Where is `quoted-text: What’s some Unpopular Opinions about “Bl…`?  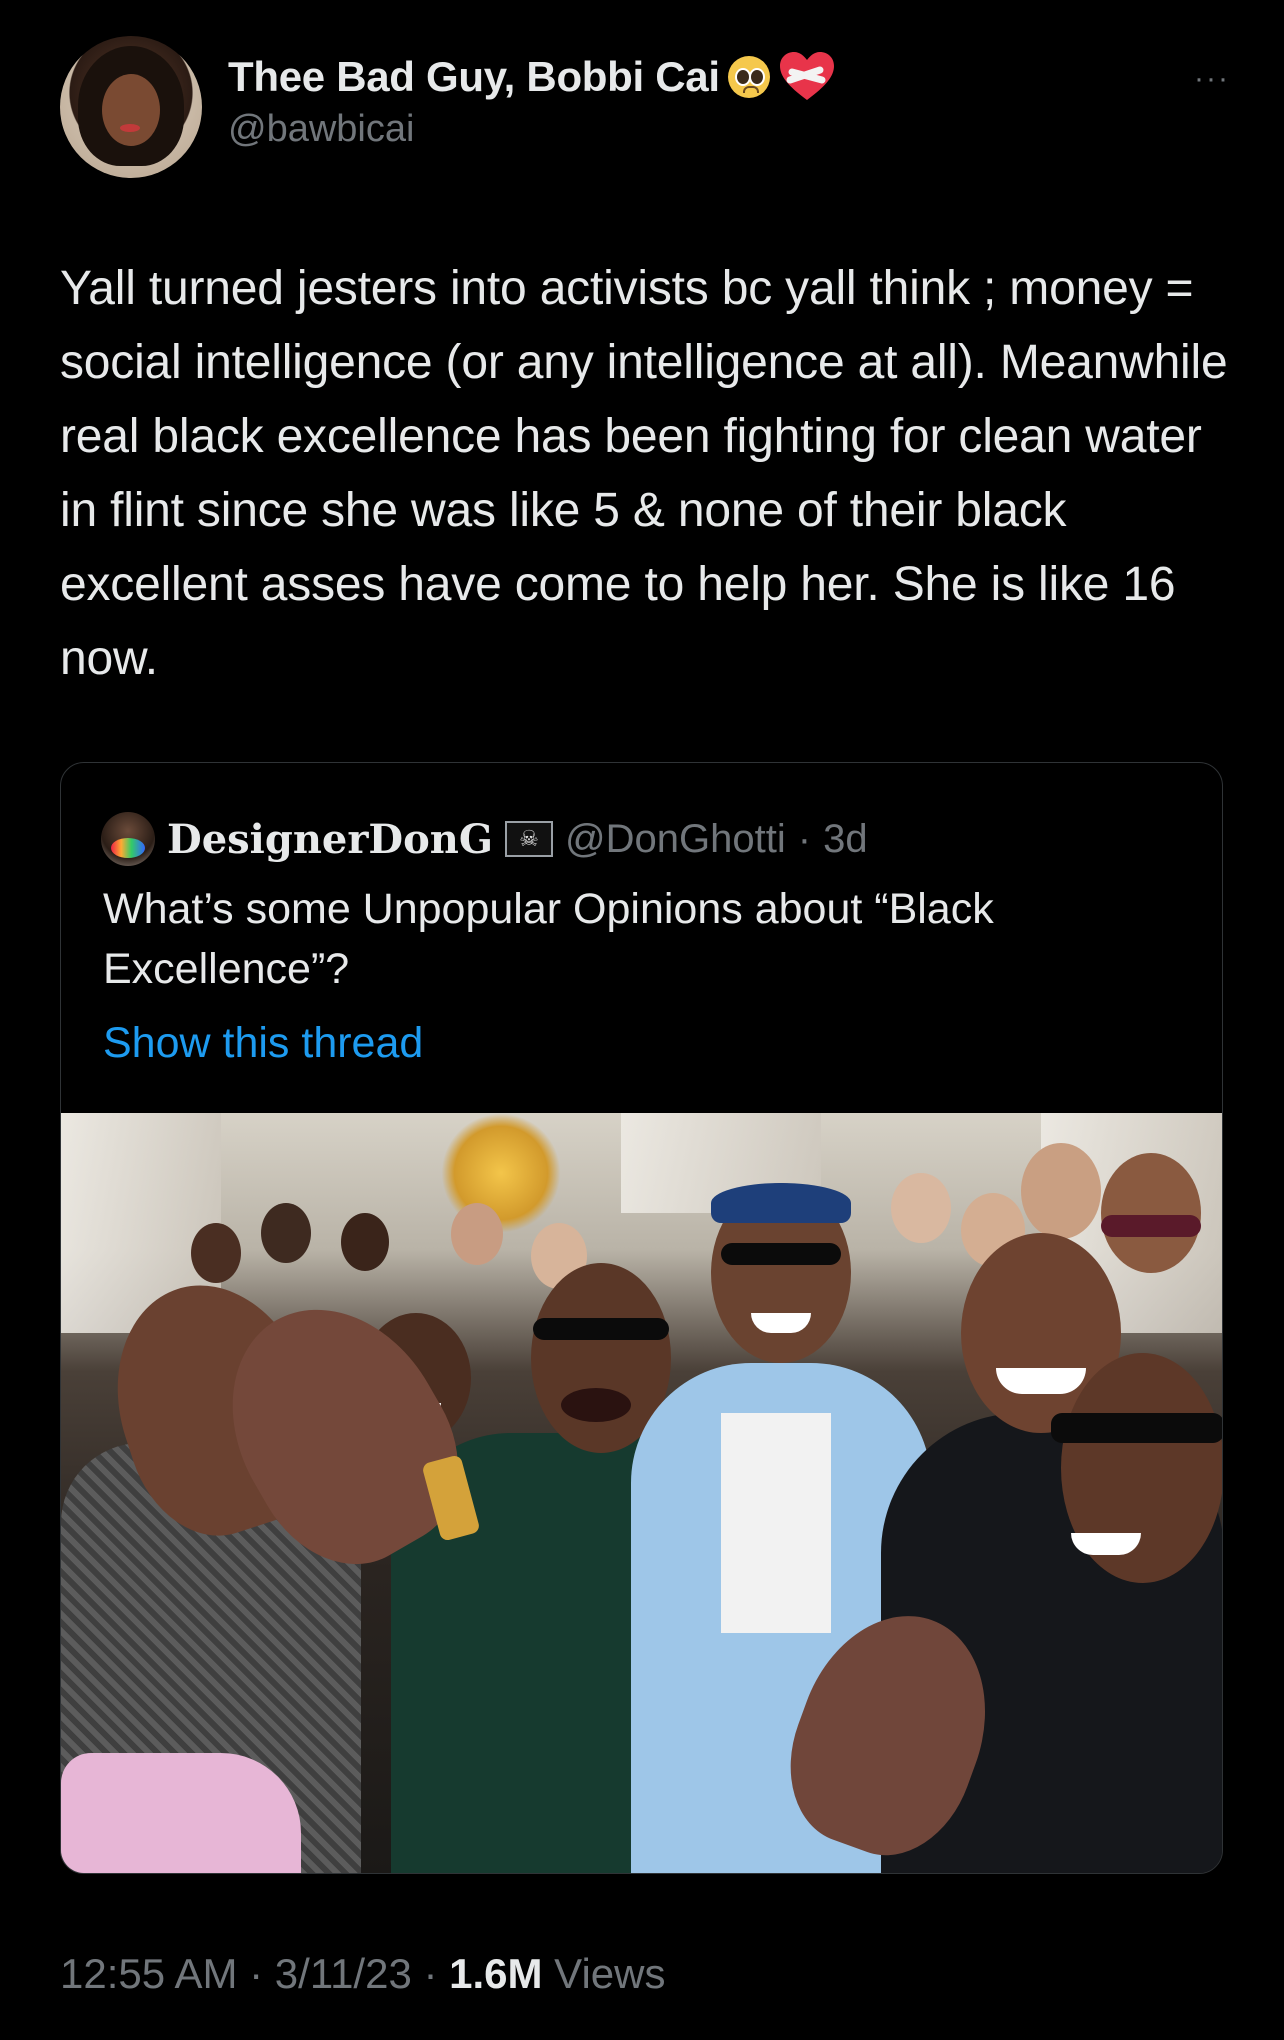 quoted-text: What’s some Unpopular Opinions about “Bl… is located at coordinates (548, 939).